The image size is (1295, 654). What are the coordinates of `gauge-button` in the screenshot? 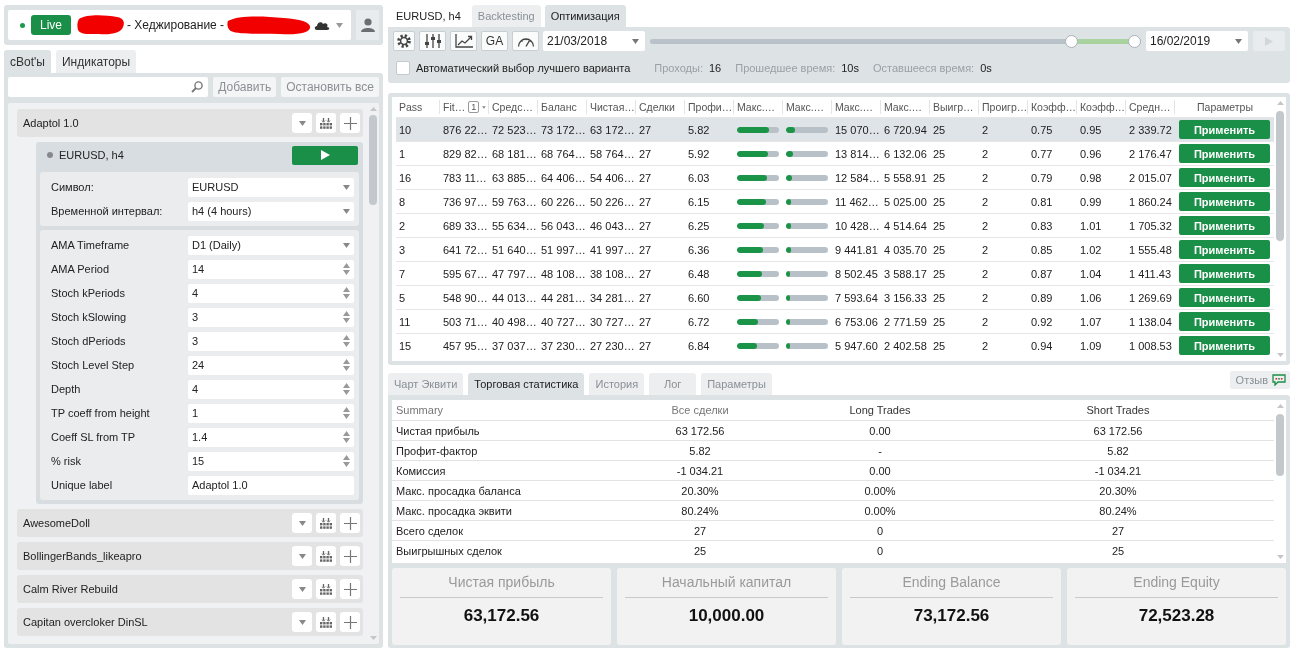 It's located at (525, 41).